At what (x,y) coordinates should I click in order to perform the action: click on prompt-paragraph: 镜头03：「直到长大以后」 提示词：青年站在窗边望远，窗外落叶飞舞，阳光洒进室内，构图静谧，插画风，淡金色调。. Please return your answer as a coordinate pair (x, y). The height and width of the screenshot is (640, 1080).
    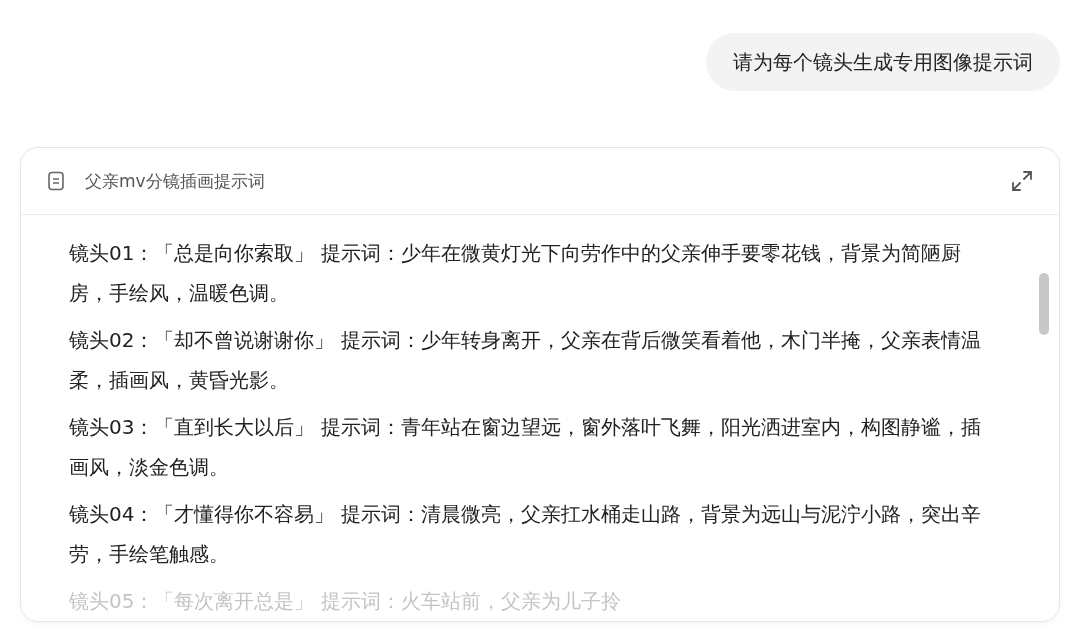
    Looking at the image, I should click on (525, 447).